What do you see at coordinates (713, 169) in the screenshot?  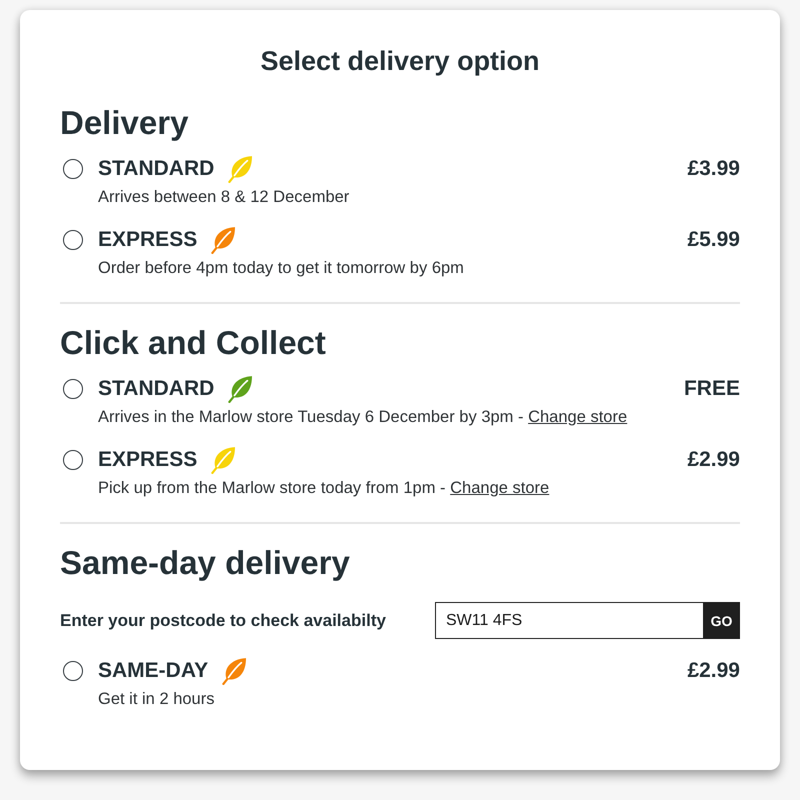 I see `option-price: £3.99` at bounding box center [713, 169].